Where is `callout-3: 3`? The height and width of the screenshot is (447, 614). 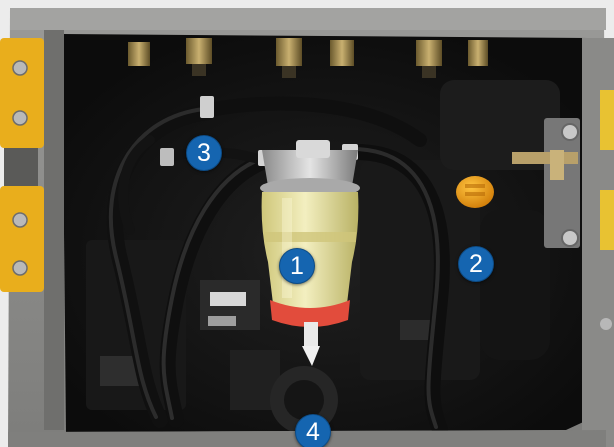
callout-3: 3 is located at coordinates (204, 153).